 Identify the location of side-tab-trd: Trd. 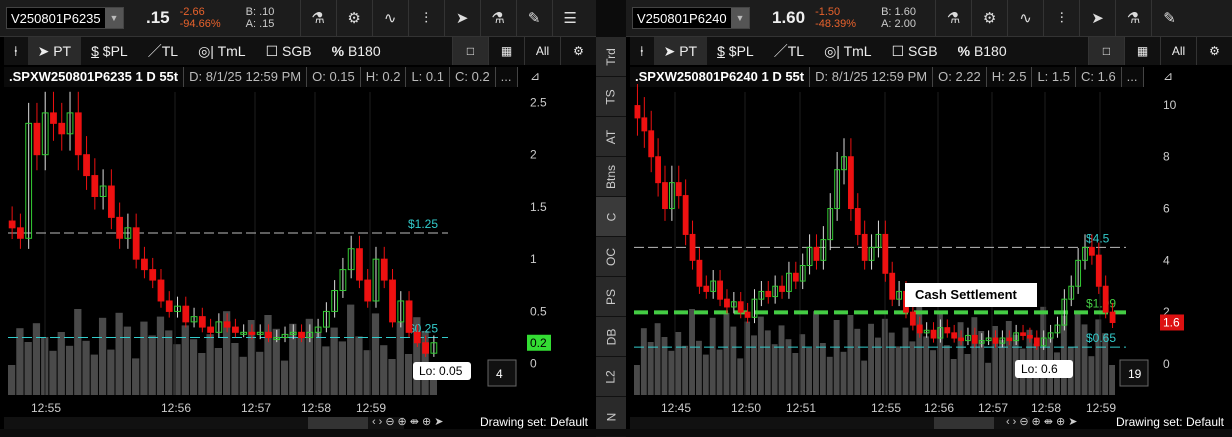
(611, 57).